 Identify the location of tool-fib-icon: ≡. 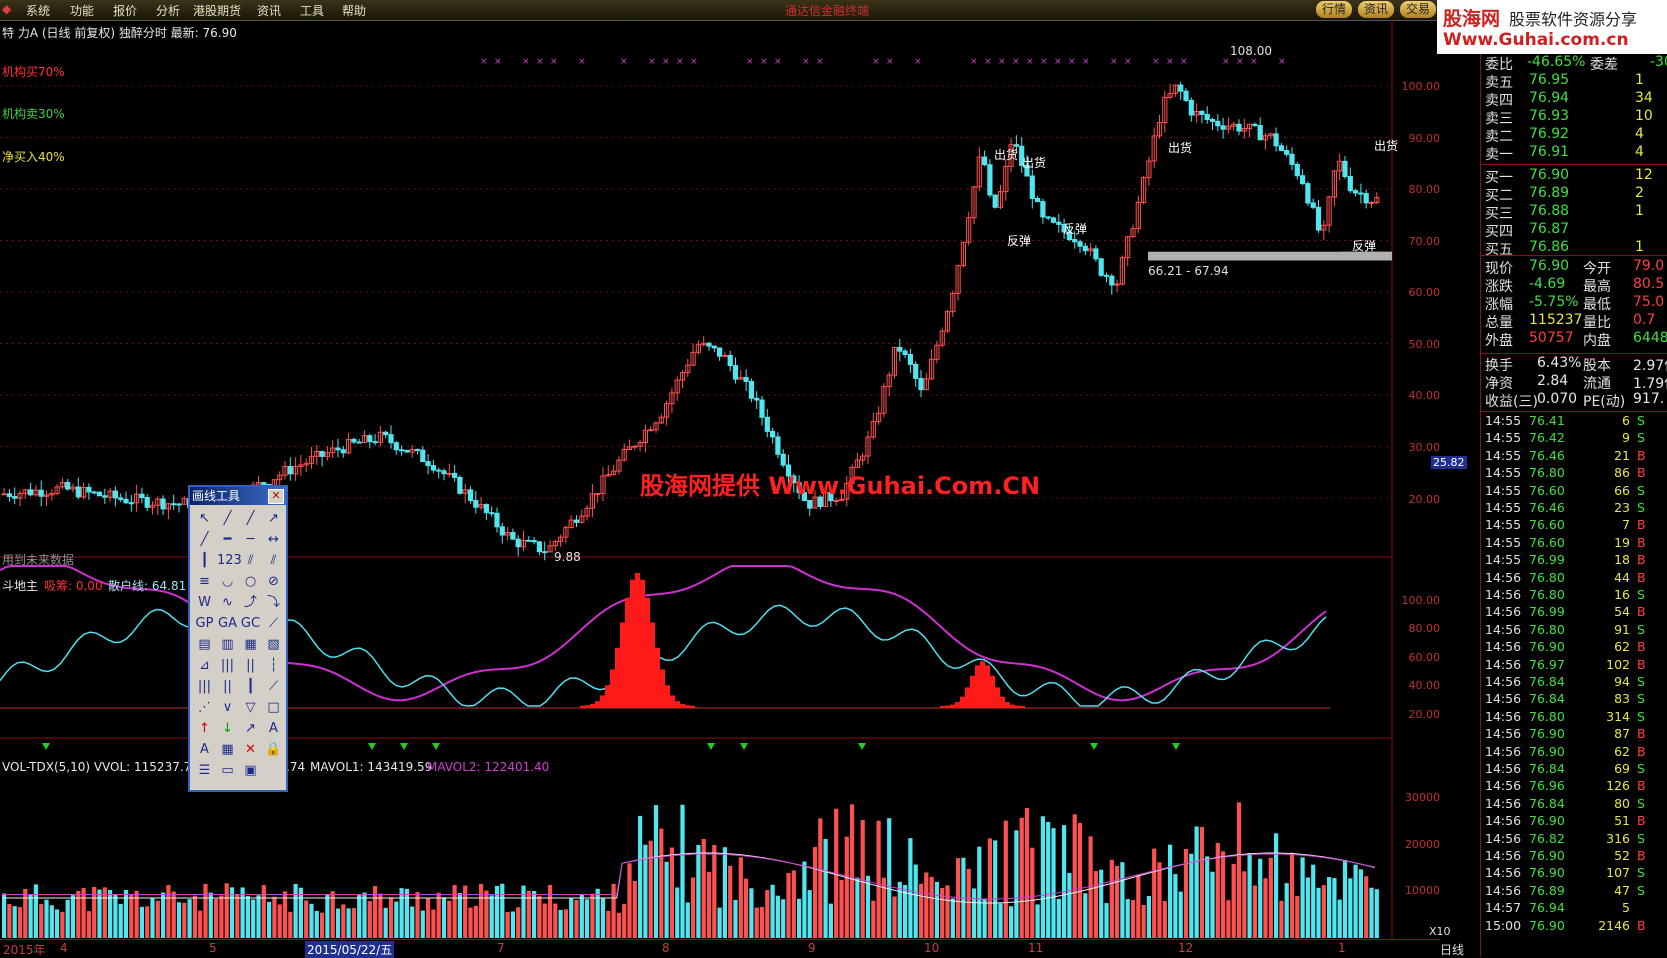
(204, 581).